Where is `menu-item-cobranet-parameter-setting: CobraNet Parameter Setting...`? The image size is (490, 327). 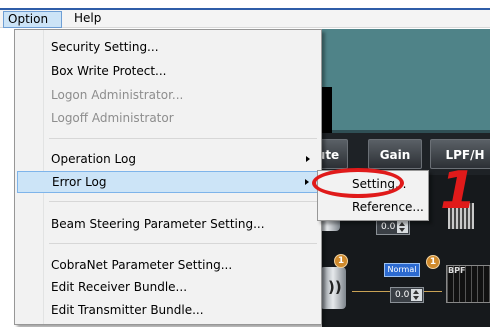
menu-item-cobranet-parameter-setting: CobraNet Parameter Setting... is located at coordinates (168, 265).